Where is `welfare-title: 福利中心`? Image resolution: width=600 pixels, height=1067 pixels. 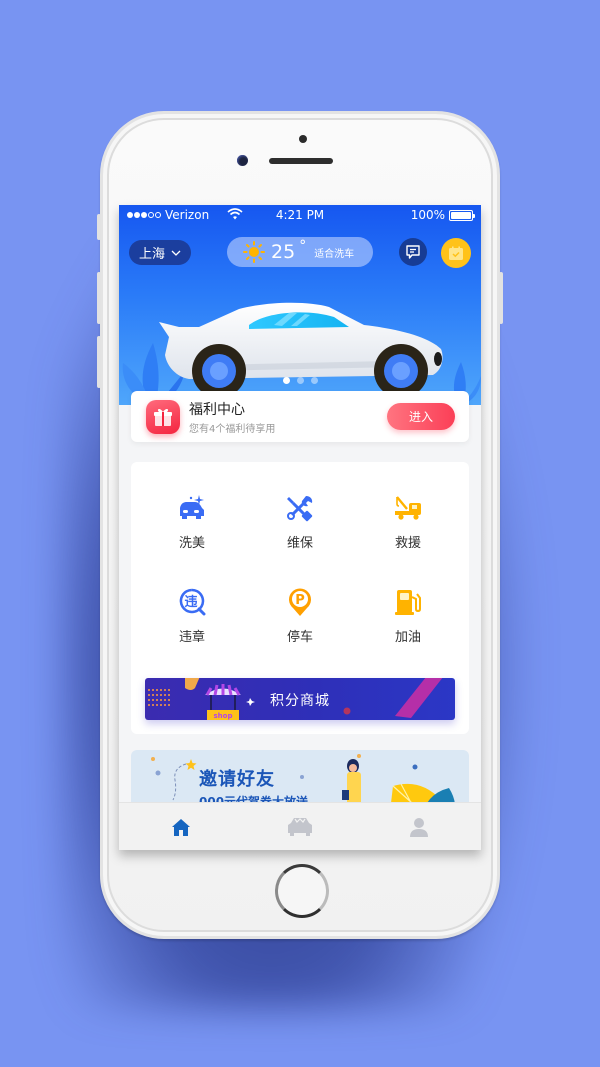
welfare-title: 福利中心 is located at coordinates (217, 410).